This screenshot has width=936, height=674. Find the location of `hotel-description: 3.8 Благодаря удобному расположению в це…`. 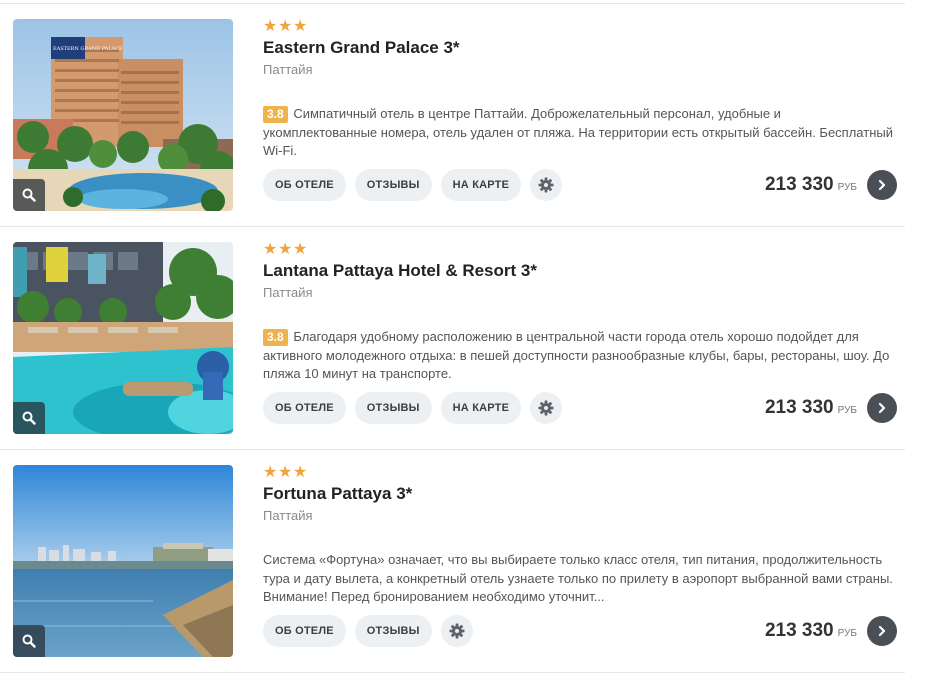

hotel-description: 3.8 Благодаря удобному расположению в це… is located at coordinates (580, 356).